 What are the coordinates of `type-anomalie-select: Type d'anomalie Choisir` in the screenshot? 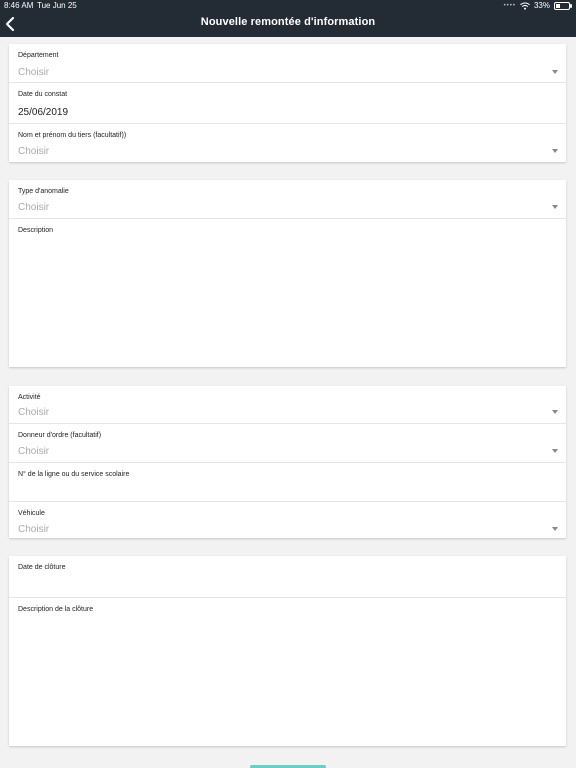 It's located at (287, 199).